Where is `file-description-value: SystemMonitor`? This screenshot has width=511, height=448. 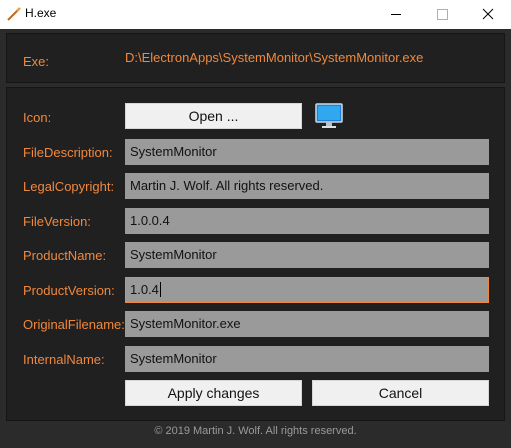
file-description-value: SystemMonitor is located at coordinates (173, 151).